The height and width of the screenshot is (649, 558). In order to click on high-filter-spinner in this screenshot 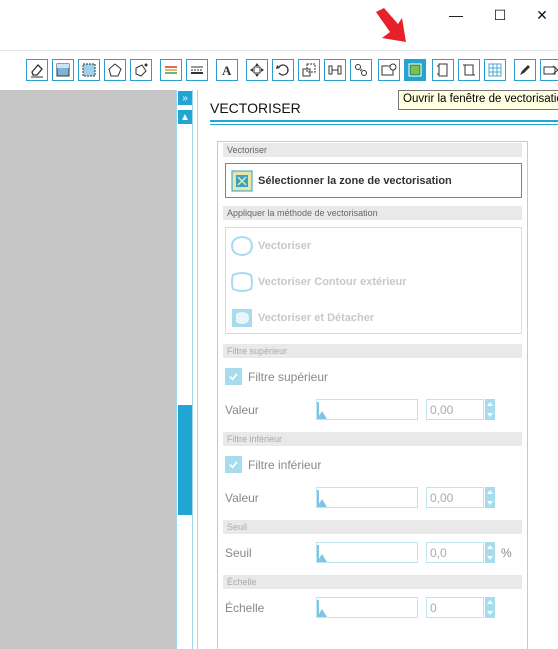, I will do `click(490, 409)`.